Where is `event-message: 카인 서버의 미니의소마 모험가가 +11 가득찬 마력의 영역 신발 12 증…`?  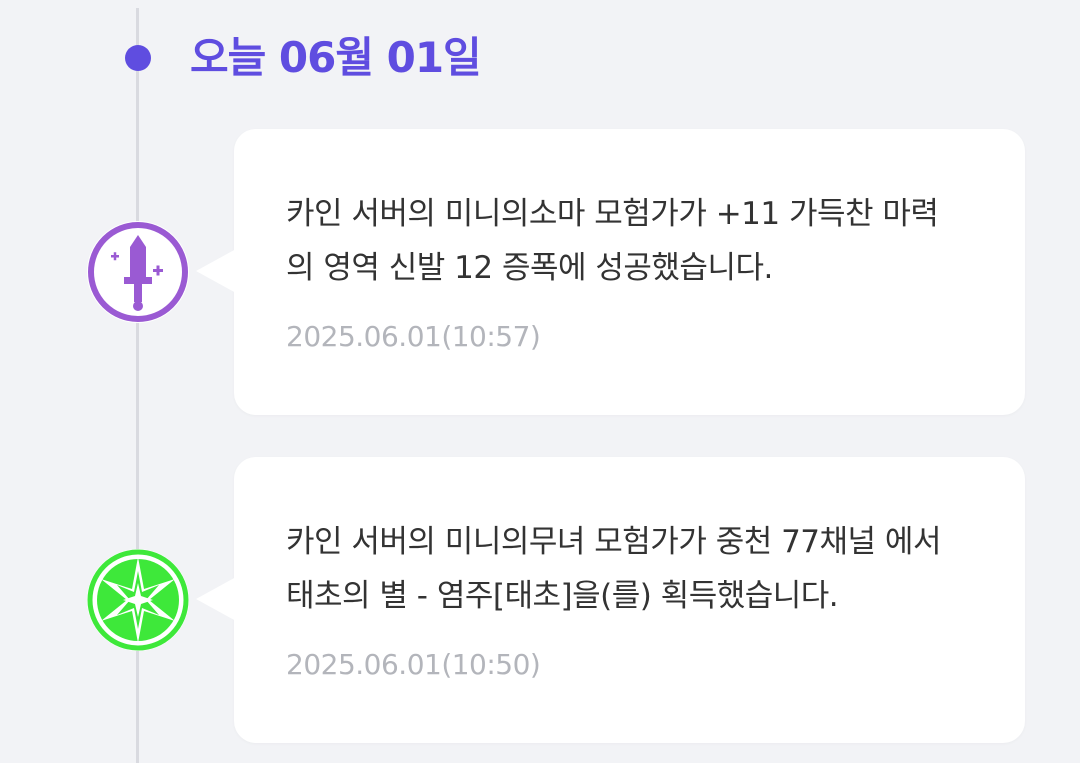
event-message: 카인 서버의 미니의소마 모험가가 +11 가득찬 마력의 영역 신발 12 증… is located at coordinates (612, 241).